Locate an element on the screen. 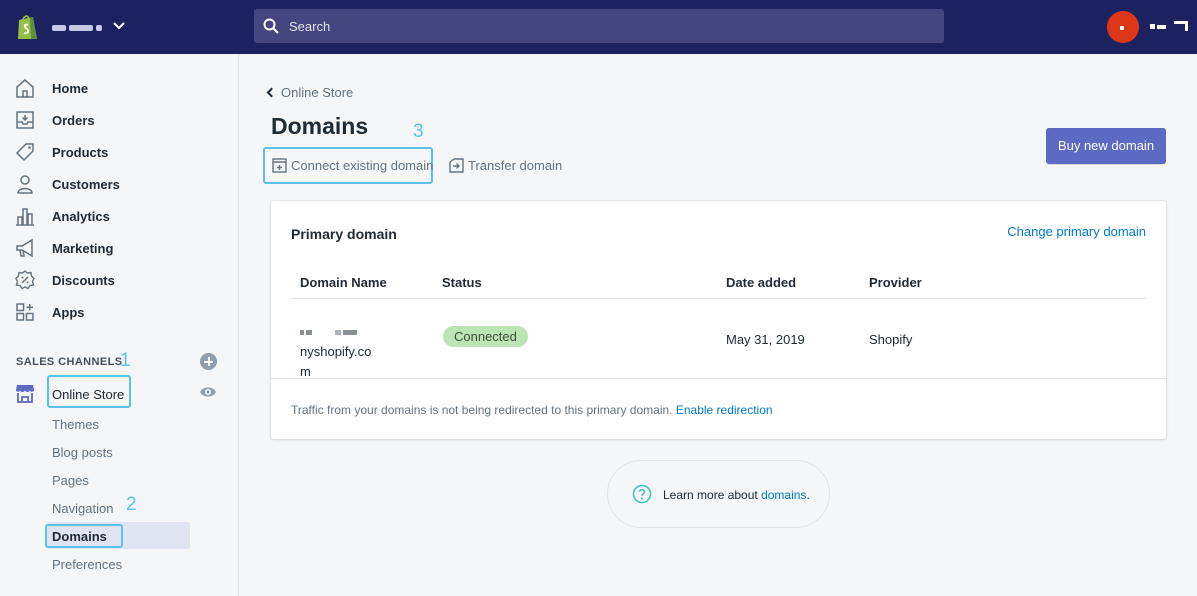  annotation-number: 2 is located at coordinates (131, 504).